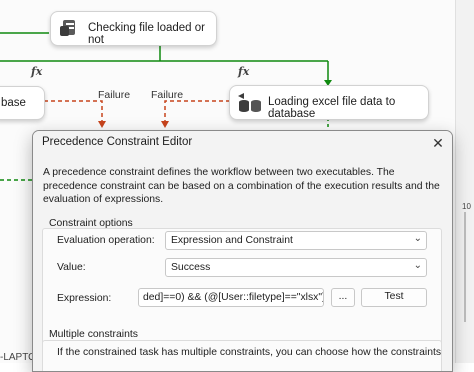 The image size is (474, 372). I want to click on task-partial-left: base, so click(22, 103).